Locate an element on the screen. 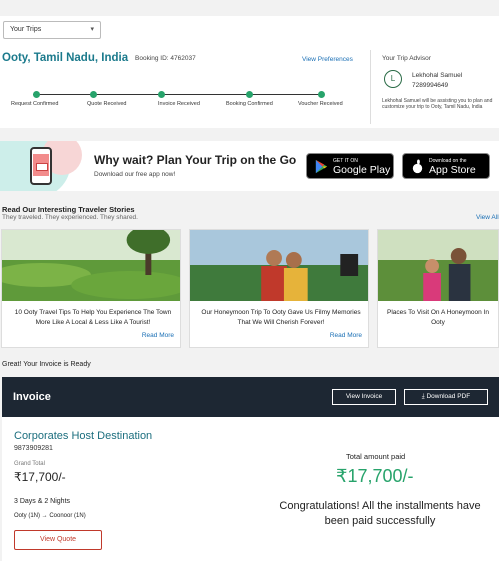 This screenshot has height=561, width=499. app-store-button: Download on the App Store is located at coordinates (446, 166).